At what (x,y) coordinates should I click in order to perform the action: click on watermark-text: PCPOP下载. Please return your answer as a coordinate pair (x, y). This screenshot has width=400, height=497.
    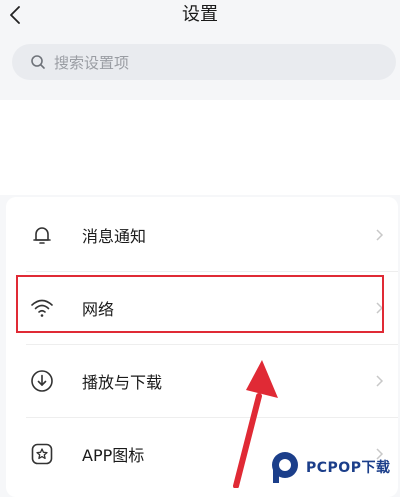
    Looking at the image, I should click on (348, 468).